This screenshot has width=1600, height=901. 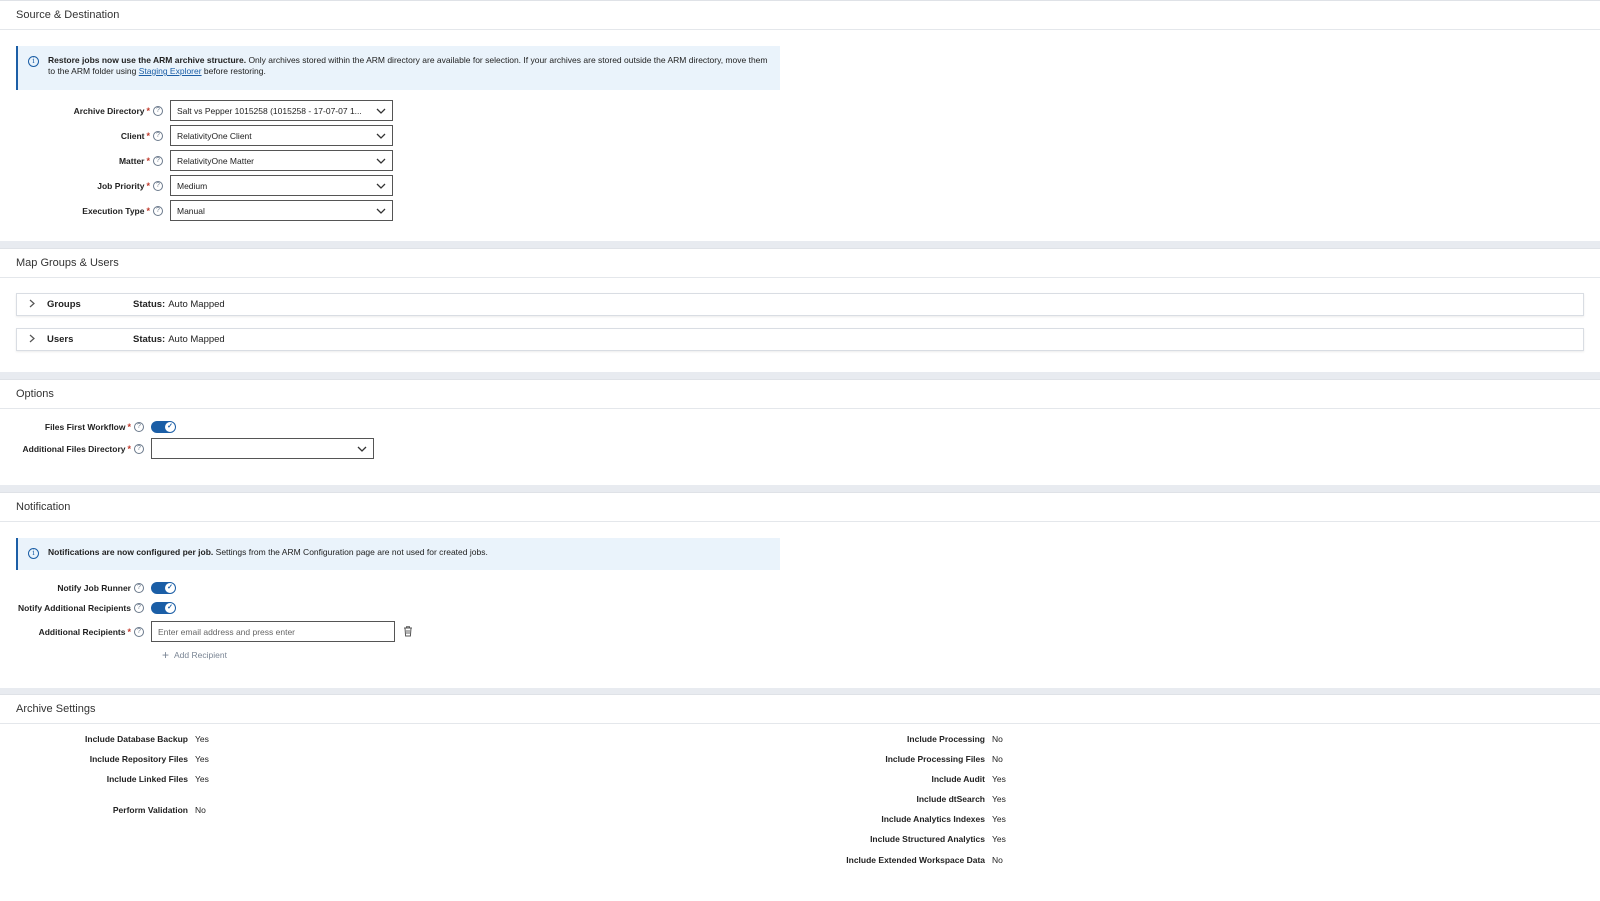 What do you see at coordinates (944, 759) in the screenshot?
I see `setting-include-processing-files: Include Processing Files No` at bounding box center [944, 759].